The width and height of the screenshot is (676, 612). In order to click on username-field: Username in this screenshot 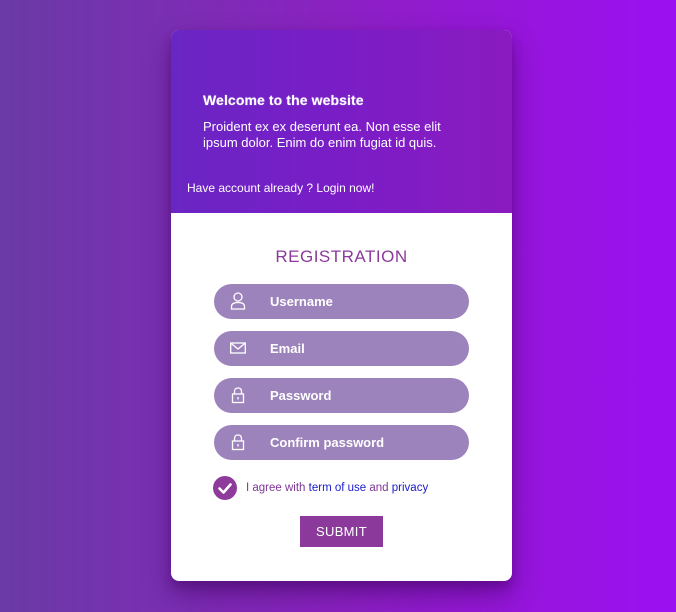, I will do `click(341, 301)`.